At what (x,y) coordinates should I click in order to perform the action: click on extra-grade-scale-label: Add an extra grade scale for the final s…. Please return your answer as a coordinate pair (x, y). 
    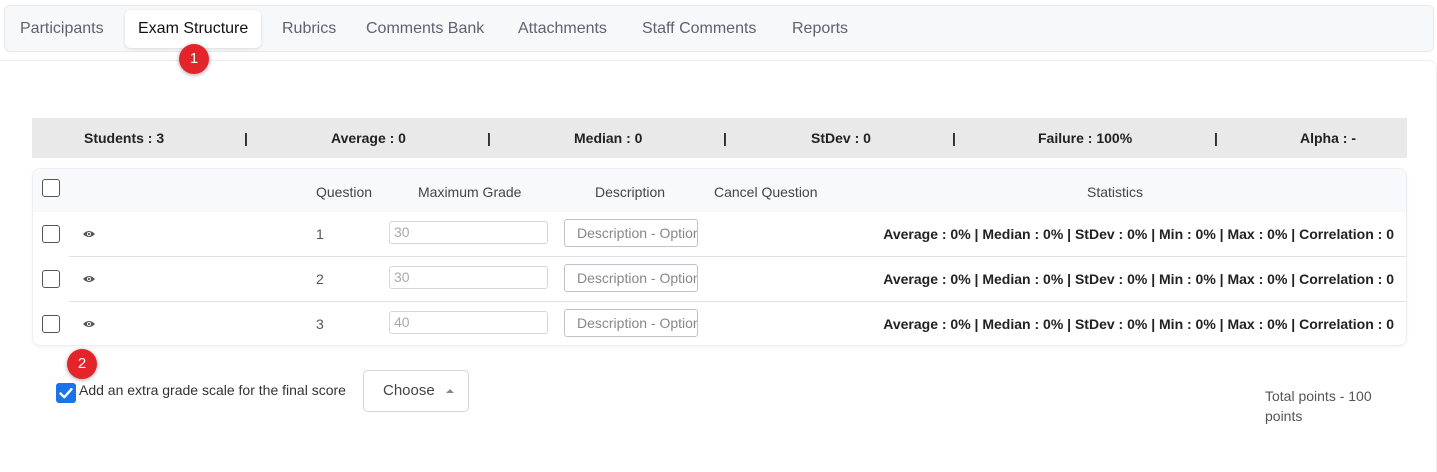
    Looking at the image, I should click on (212, 390).